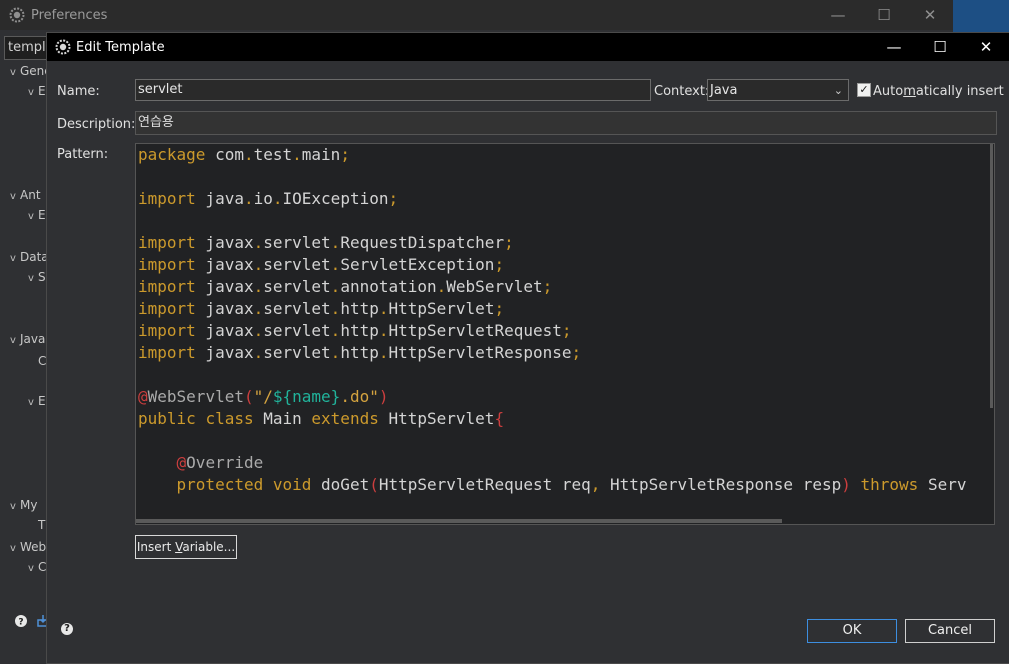 This screenshot has width=1009, height=664. Describe the element at coordinates (27, 48) in the screenshot. I see `preferences-filter-input: template` at that location.